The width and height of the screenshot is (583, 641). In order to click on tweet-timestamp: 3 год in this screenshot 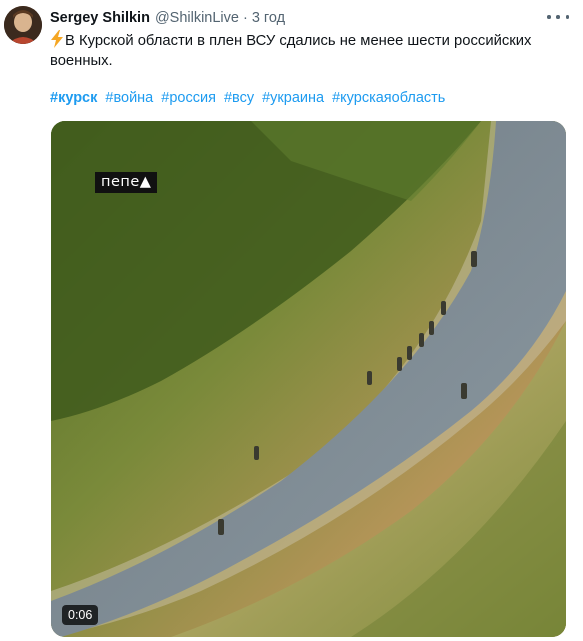, I will do `click(268, 18)`.